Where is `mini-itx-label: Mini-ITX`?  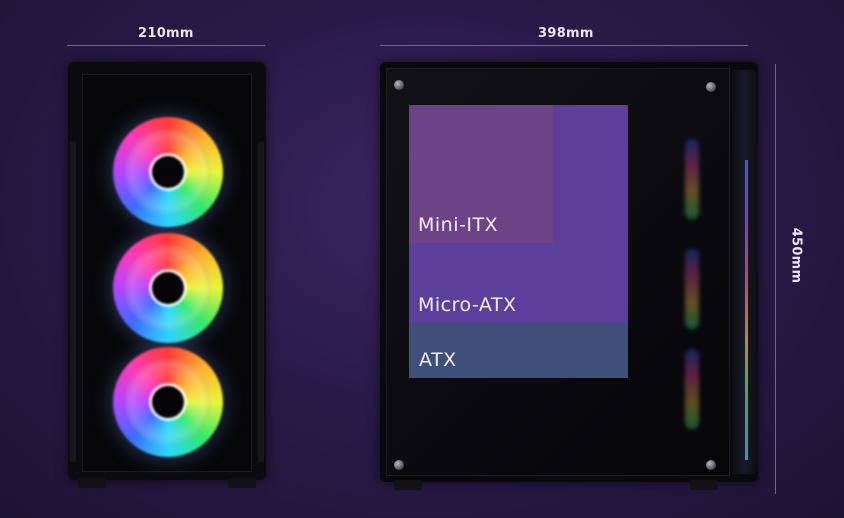
mini-itx-label: Mini-ITX is located at coordinates (458, 225).